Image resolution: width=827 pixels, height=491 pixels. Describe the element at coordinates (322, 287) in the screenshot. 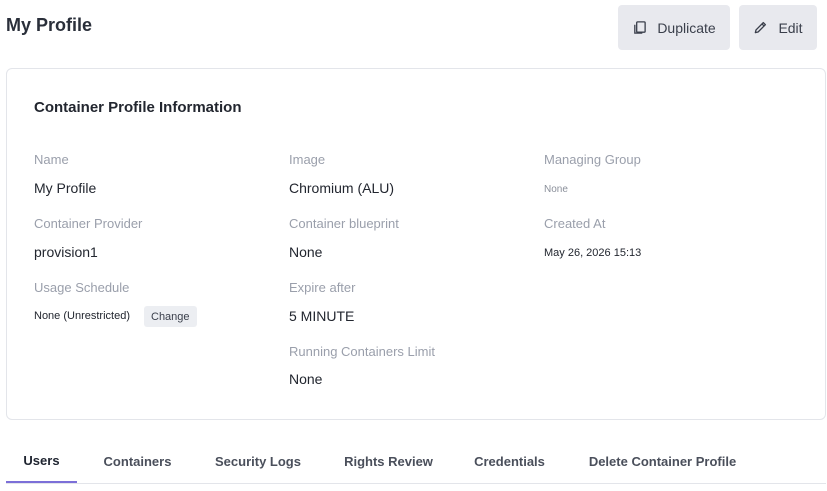

I see `expire-after-label: Expire after` at that location.